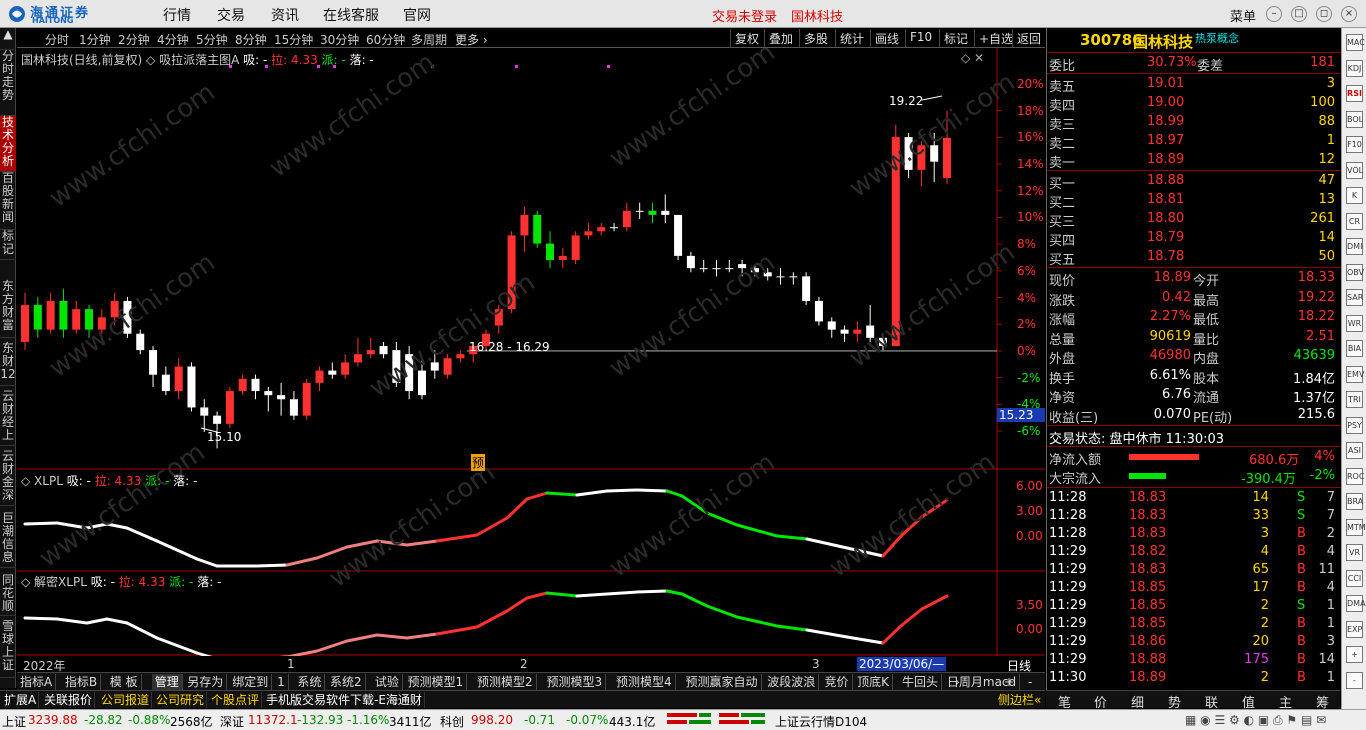 This screenshot has width=1366, height=730. I want to click on tool-f10-icon: F10, so click(1354, 144).